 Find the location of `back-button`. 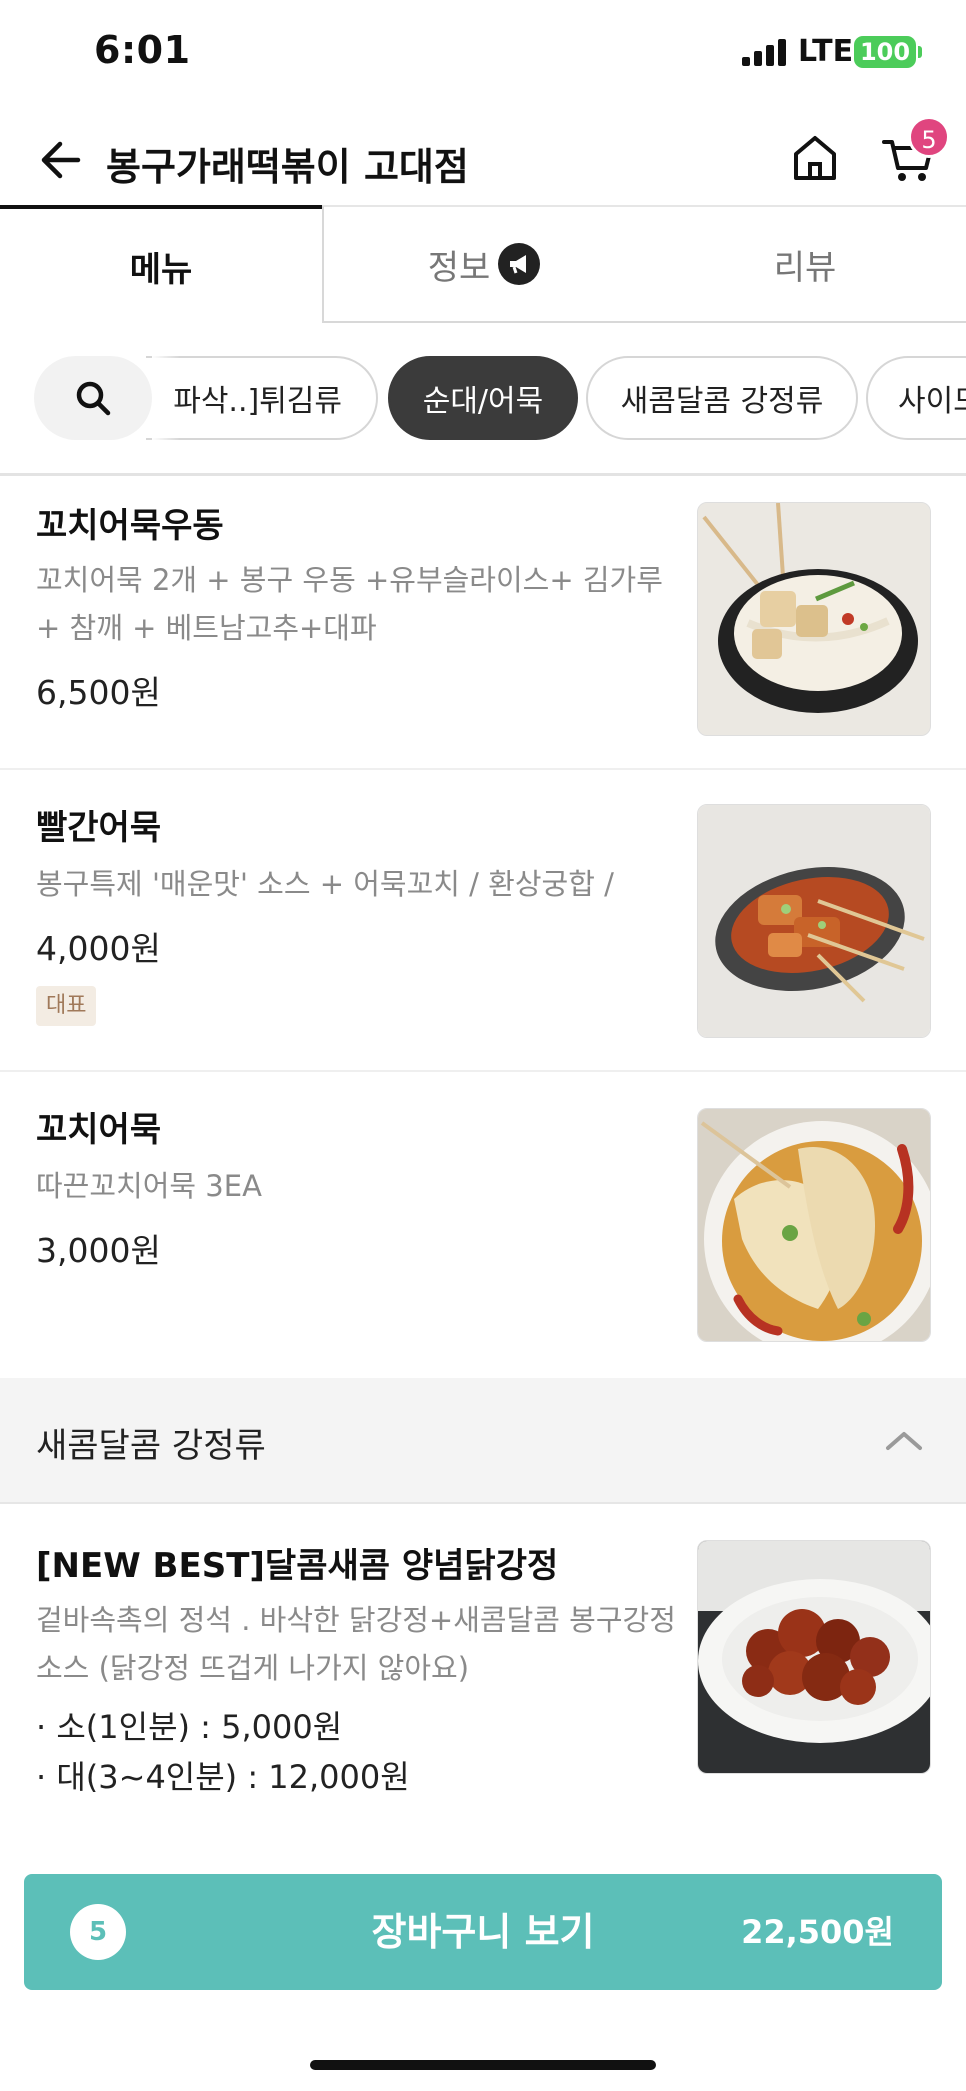

back-button is located at coordinates (60, 160).